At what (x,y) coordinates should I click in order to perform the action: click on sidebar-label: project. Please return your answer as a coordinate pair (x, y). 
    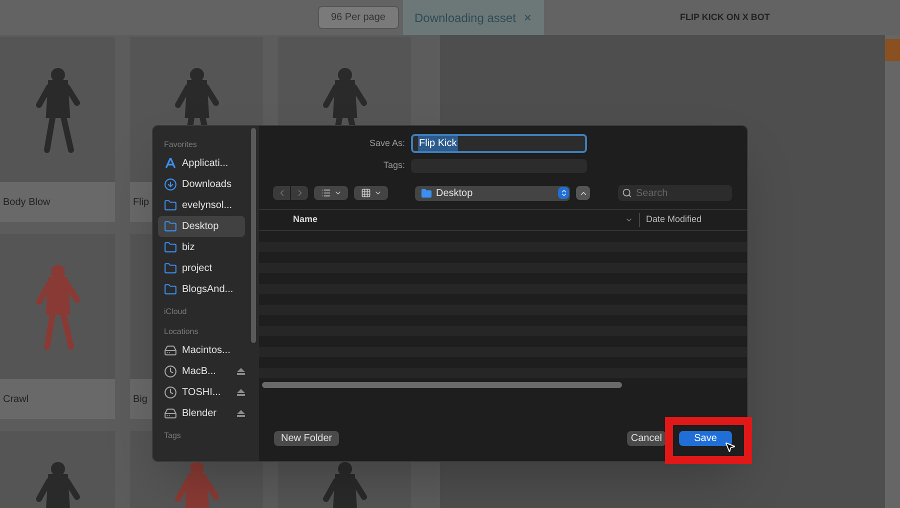
    Looking at the image, I should click on (197, 269).